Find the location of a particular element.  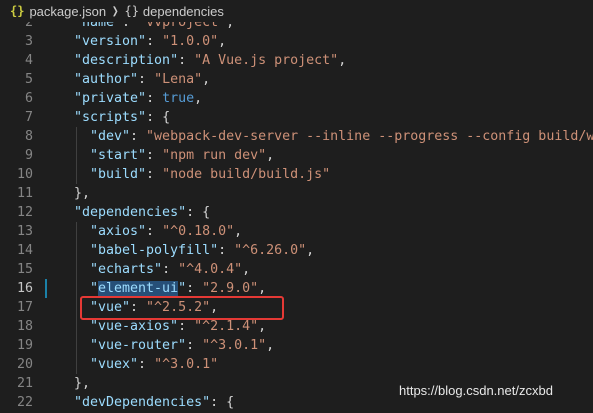

code-line: 13 "axios": "^0.18.0", is located at coordinates (296, 231).